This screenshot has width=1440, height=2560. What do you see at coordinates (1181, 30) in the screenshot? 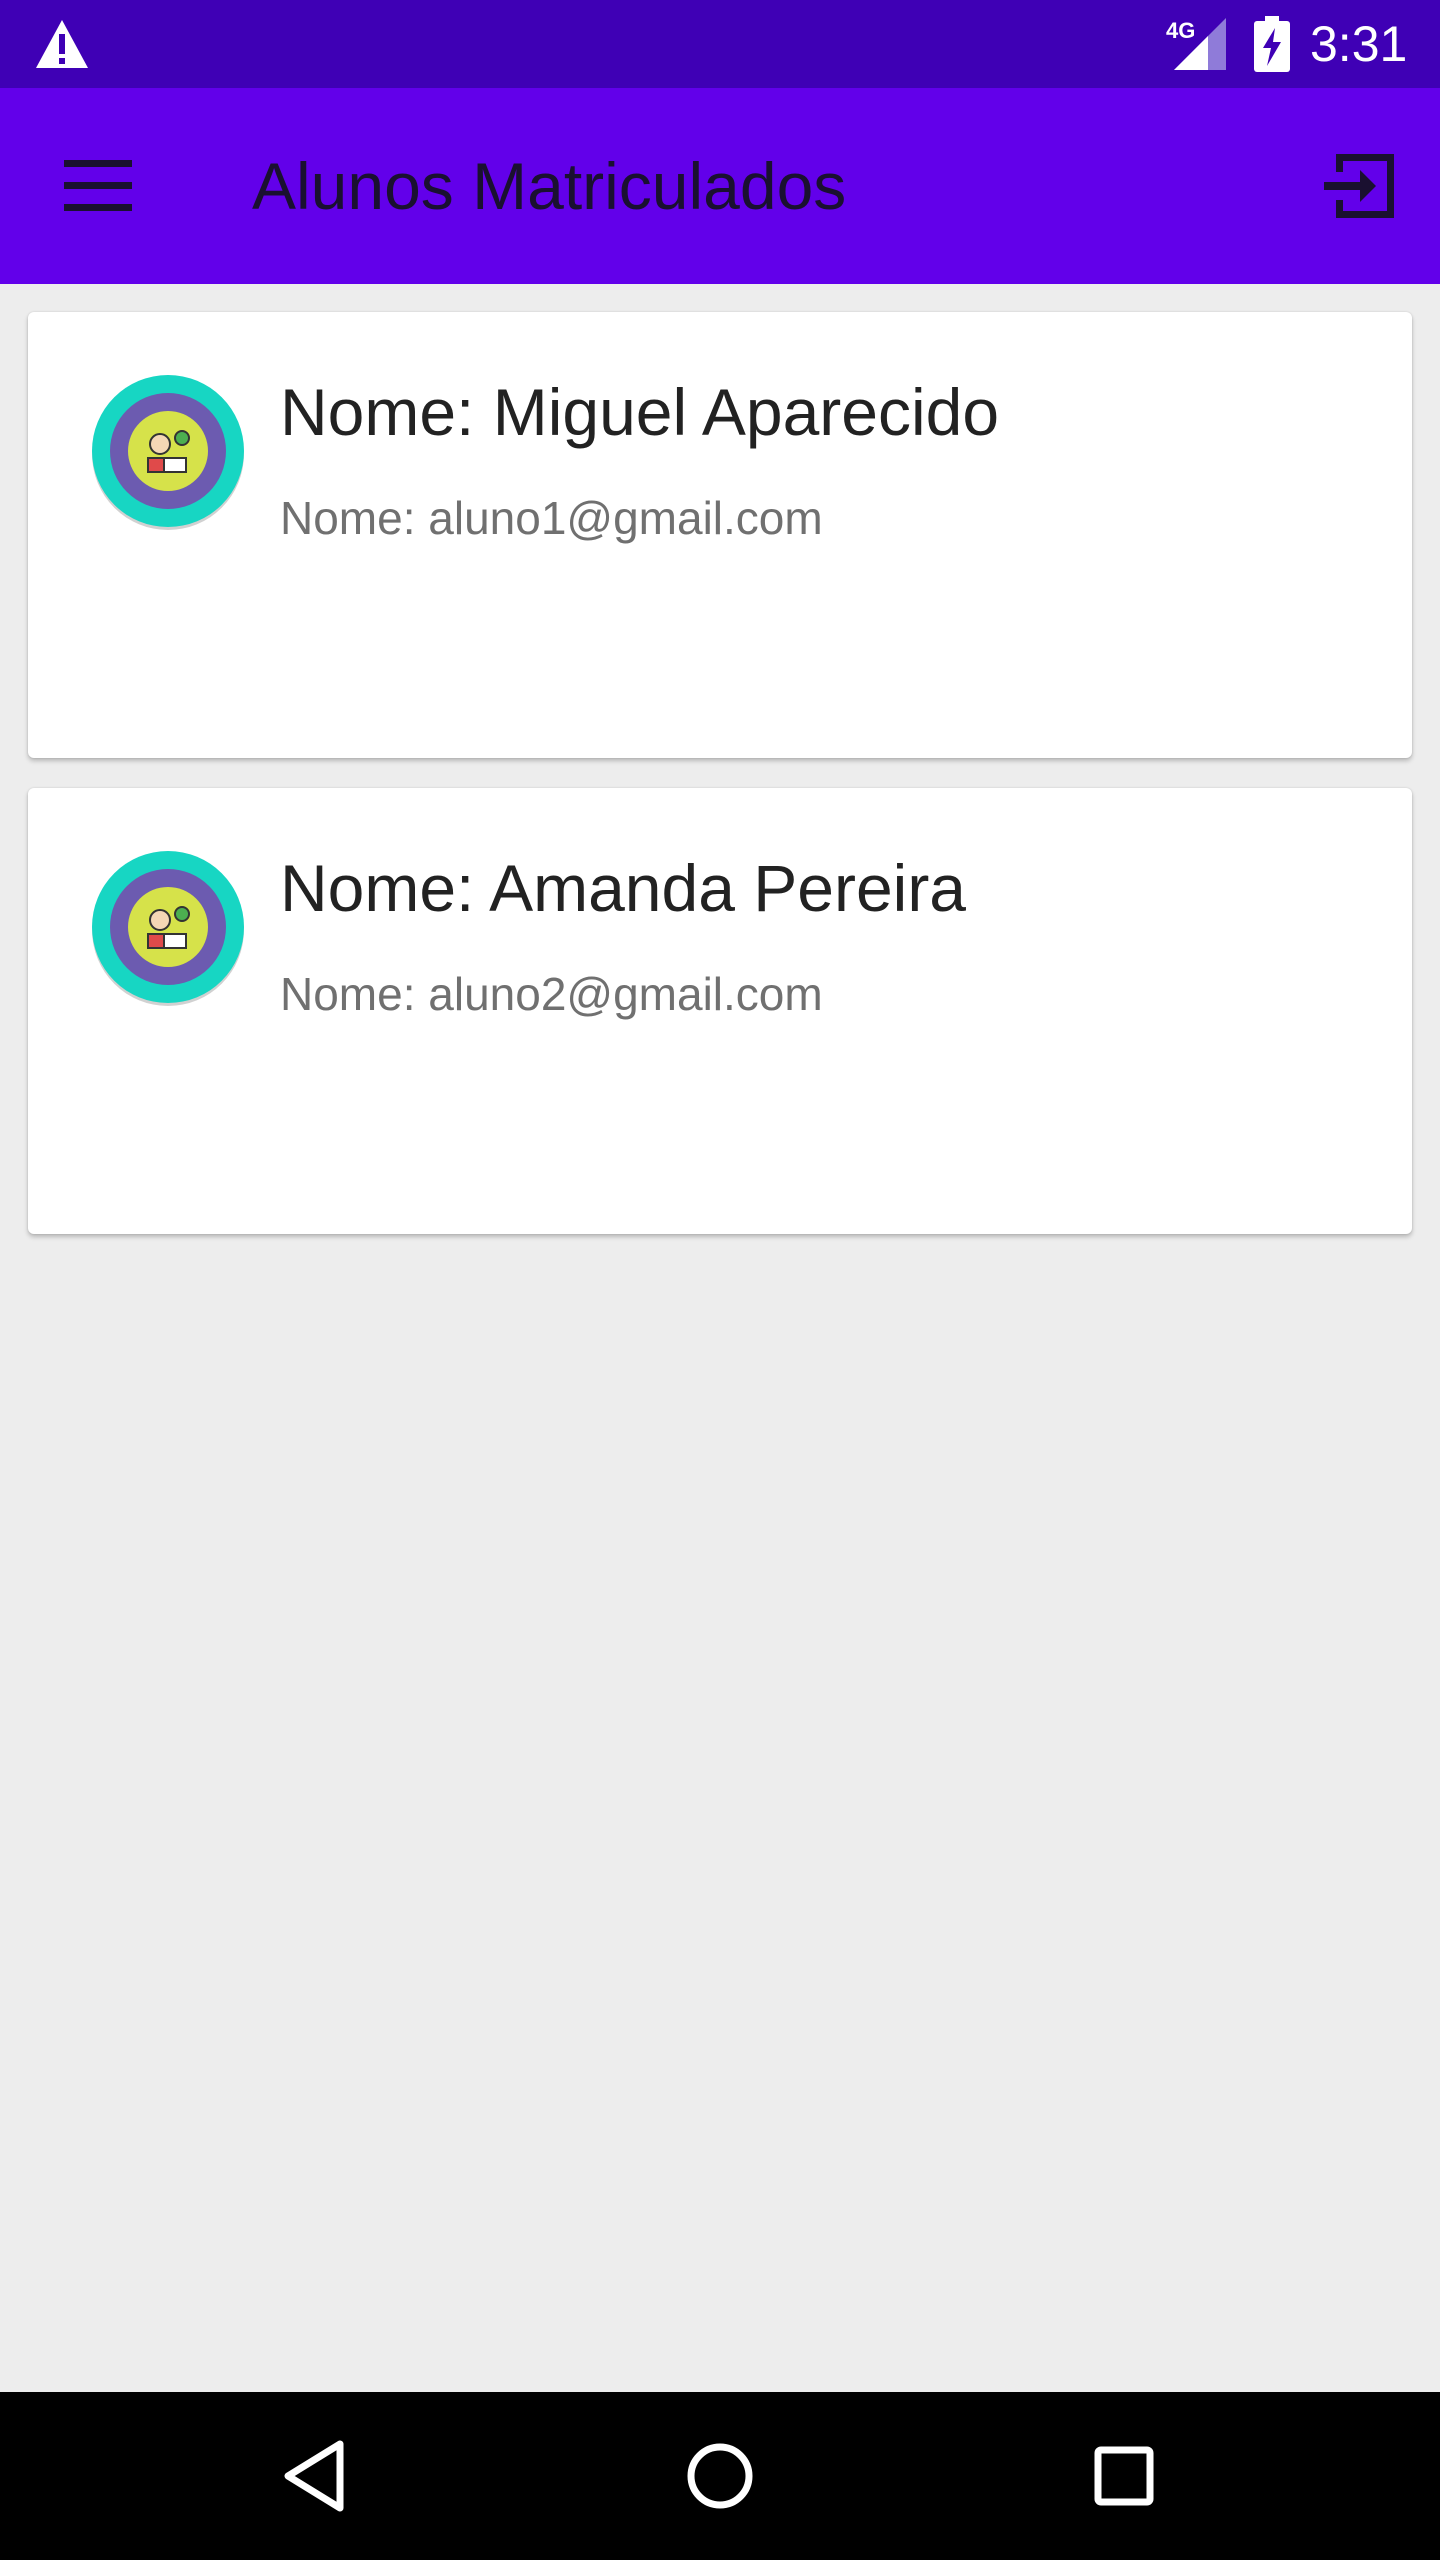
I see `network-type-label: 4G` at bounding box center [1181, 30].